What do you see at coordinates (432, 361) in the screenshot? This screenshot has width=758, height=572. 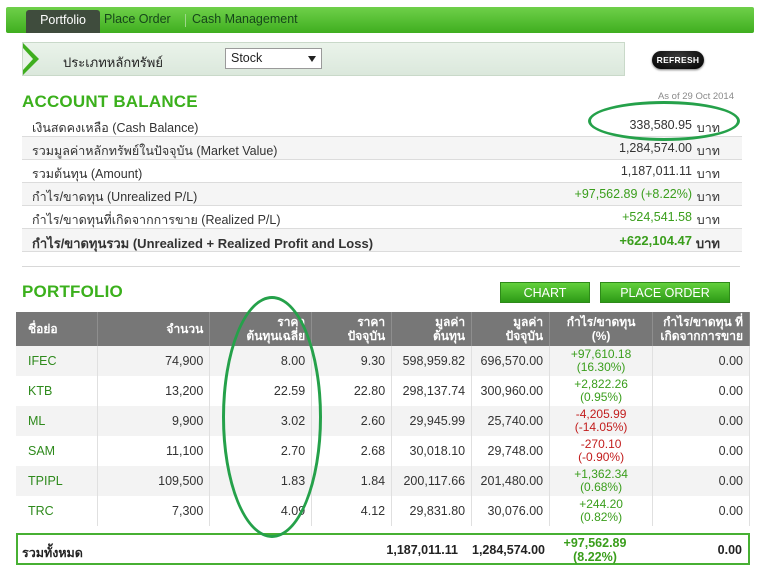 I see `amount-cell: 598,959.82` at bounding box center [432, 361].